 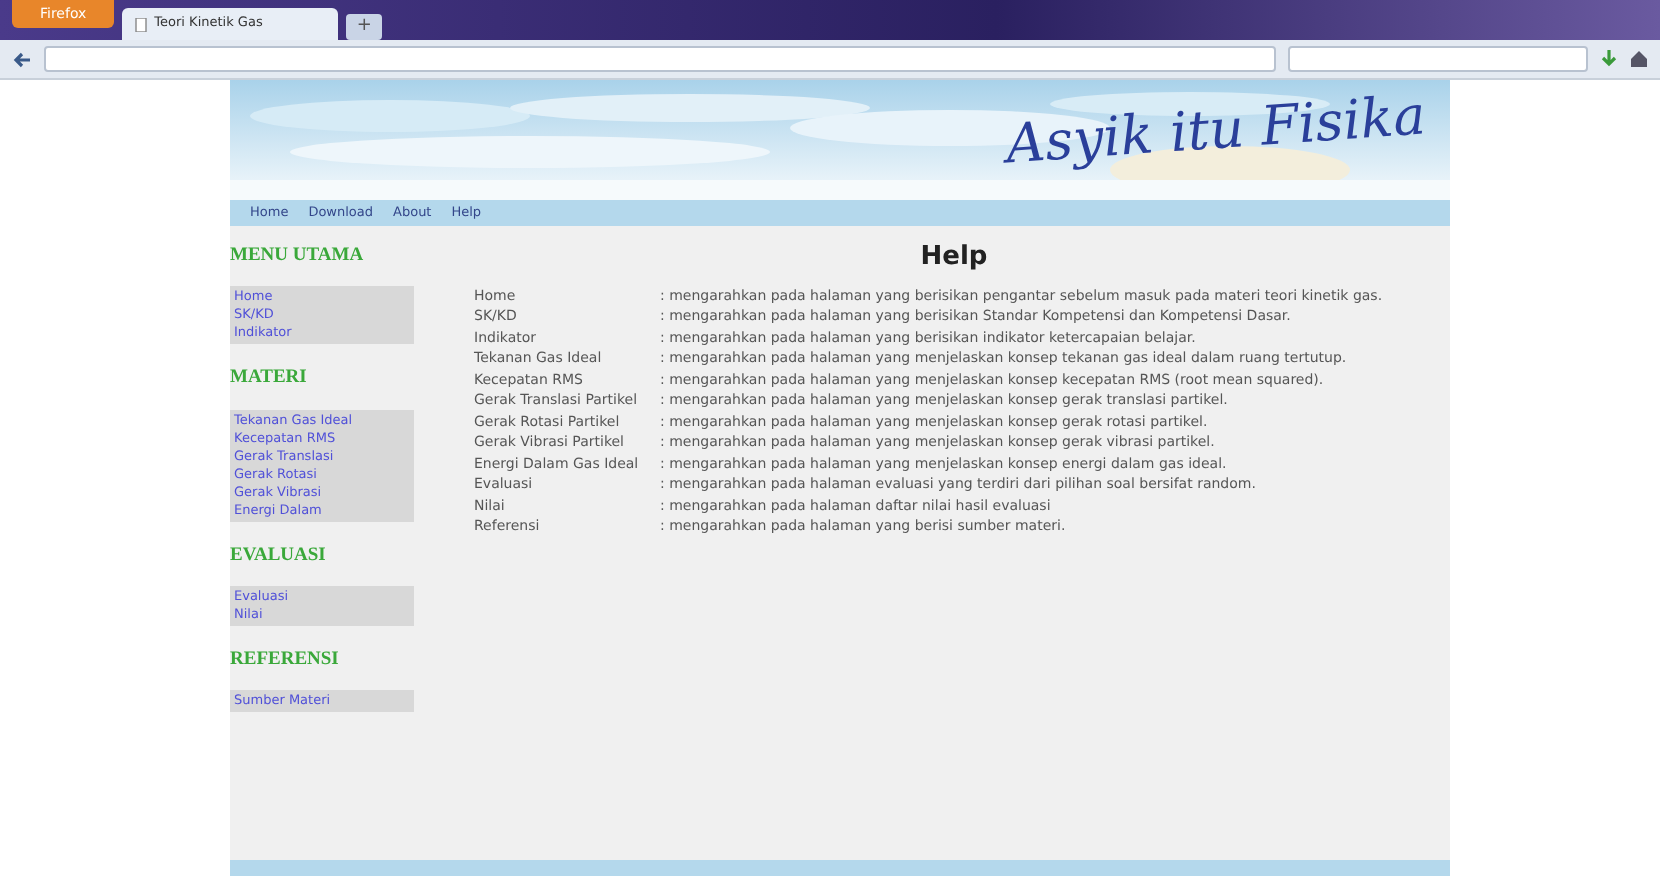 I want to click on sidebar-heading: MENU UTAMA, so click(x=298, y=257).